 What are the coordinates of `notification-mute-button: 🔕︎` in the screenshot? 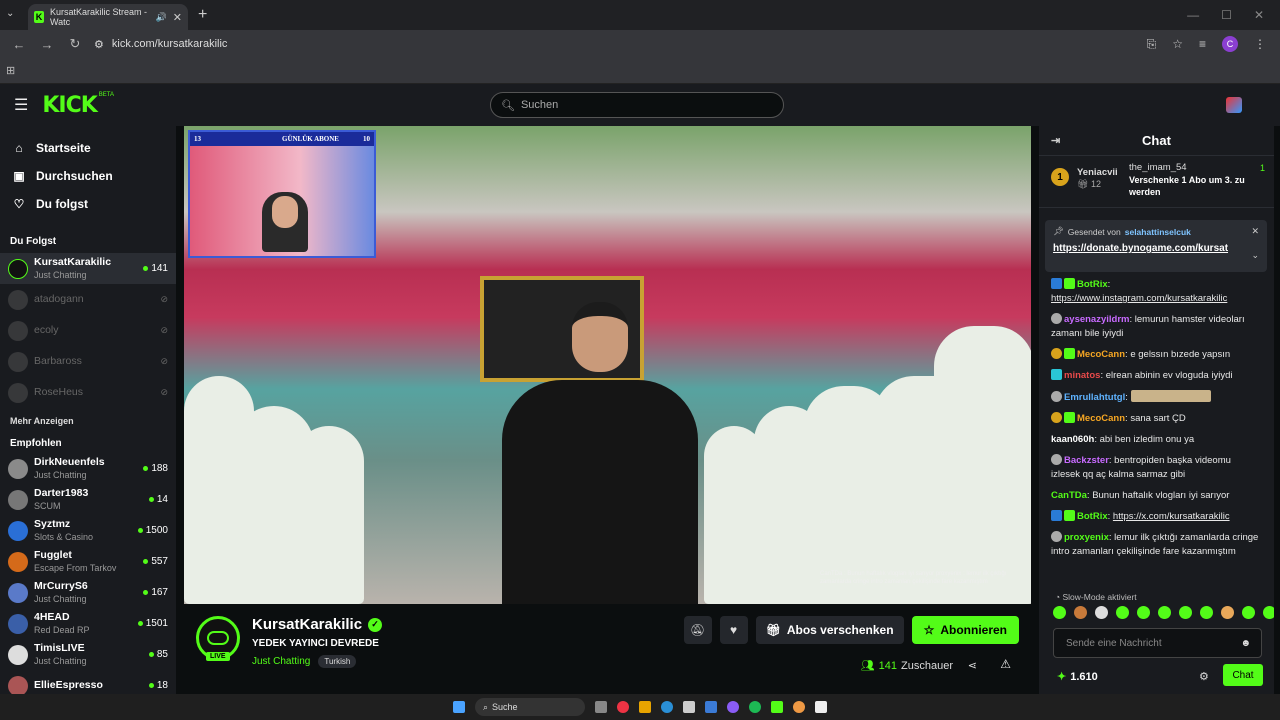 It's located at (697, 630).